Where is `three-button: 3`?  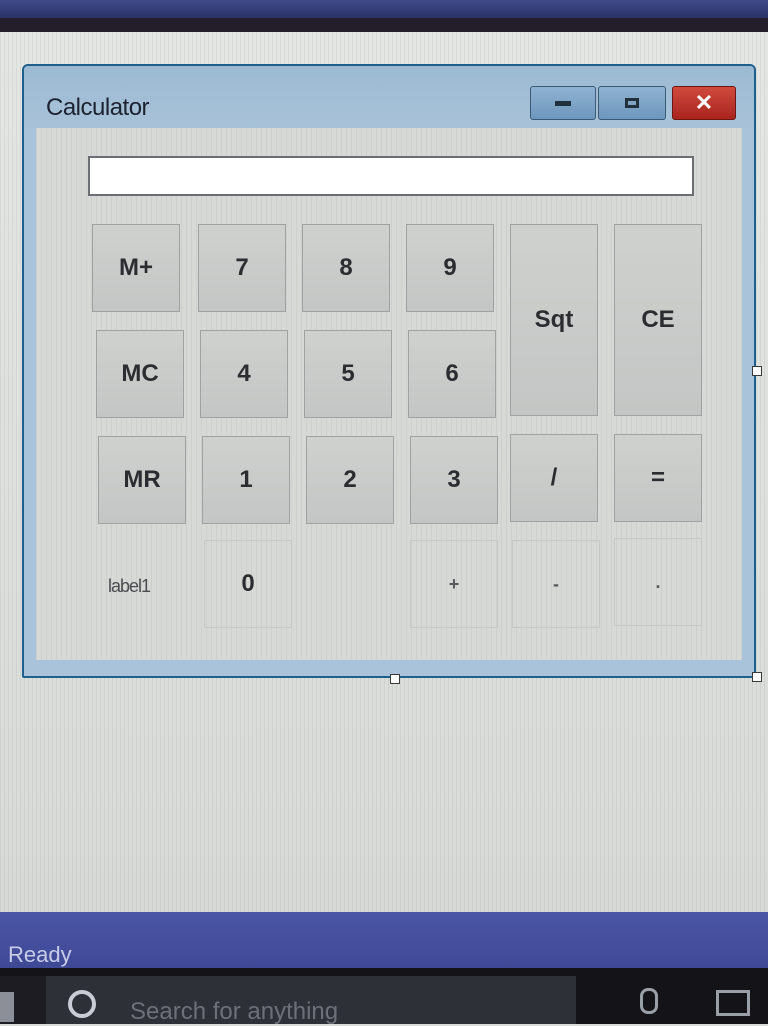
three-button: 3 is located at coordinates (454, 480).